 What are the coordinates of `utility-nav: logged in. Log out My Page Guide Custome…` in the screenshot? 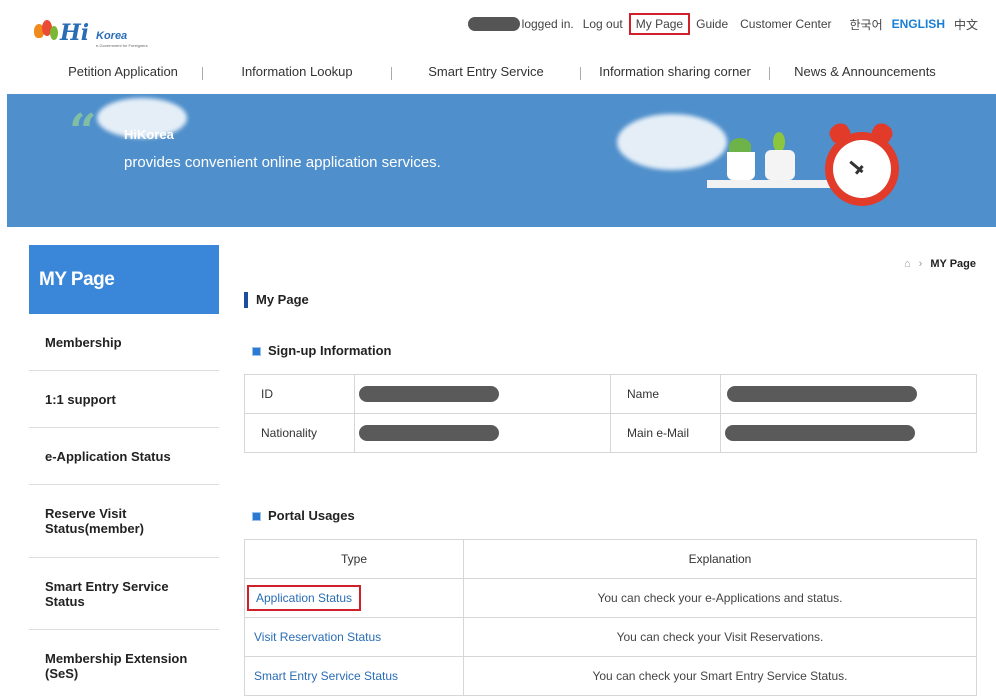 It's located at (722, 24).